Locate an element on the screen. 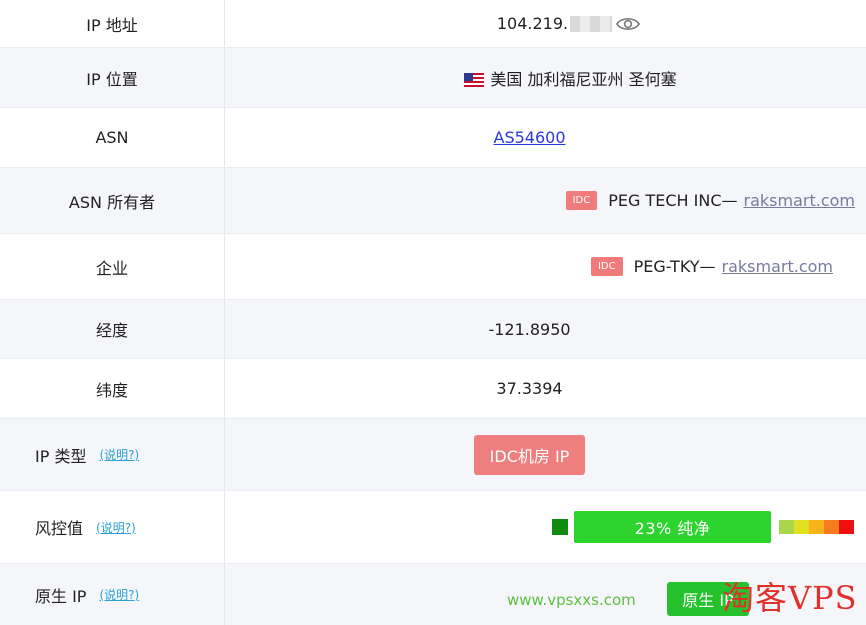 This screenshot has width=866, height=625. company-label: 企业 is located at coordinates (112, 266).